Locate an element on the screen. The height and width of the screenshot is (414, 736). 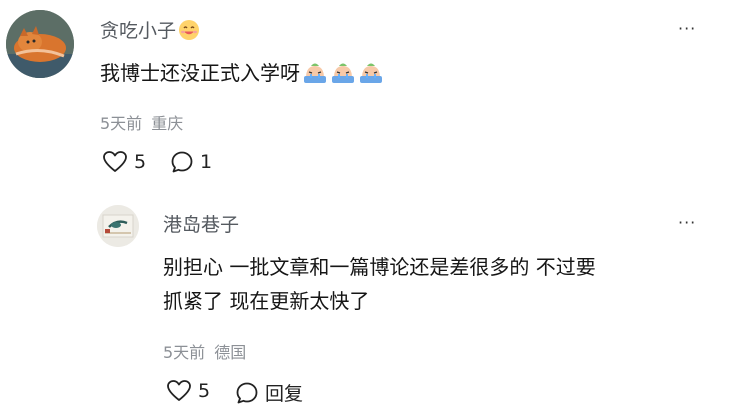
reply-text-line: 抓紧了 现在更新太快了 is located at coordinates (266, 301).